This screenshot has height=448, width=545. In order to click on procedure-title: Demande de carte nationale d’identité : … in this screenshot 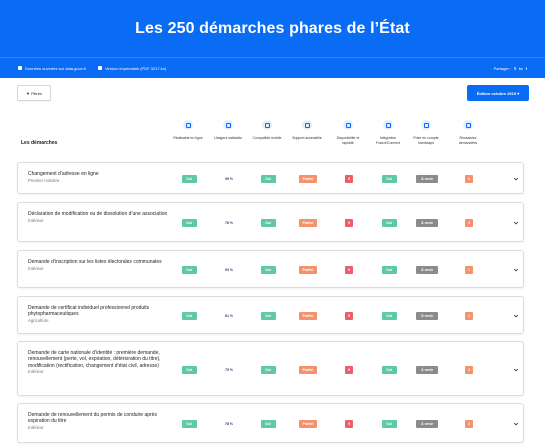, I will do `click(94, 359)`.